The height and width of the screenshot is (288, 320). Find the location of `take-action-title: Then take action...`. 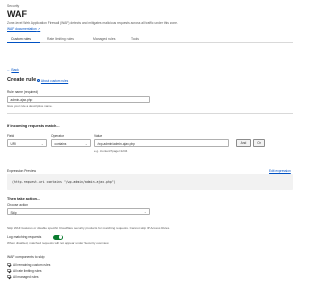

take-action-title: Then take action... is located at coordinates (24, 199).